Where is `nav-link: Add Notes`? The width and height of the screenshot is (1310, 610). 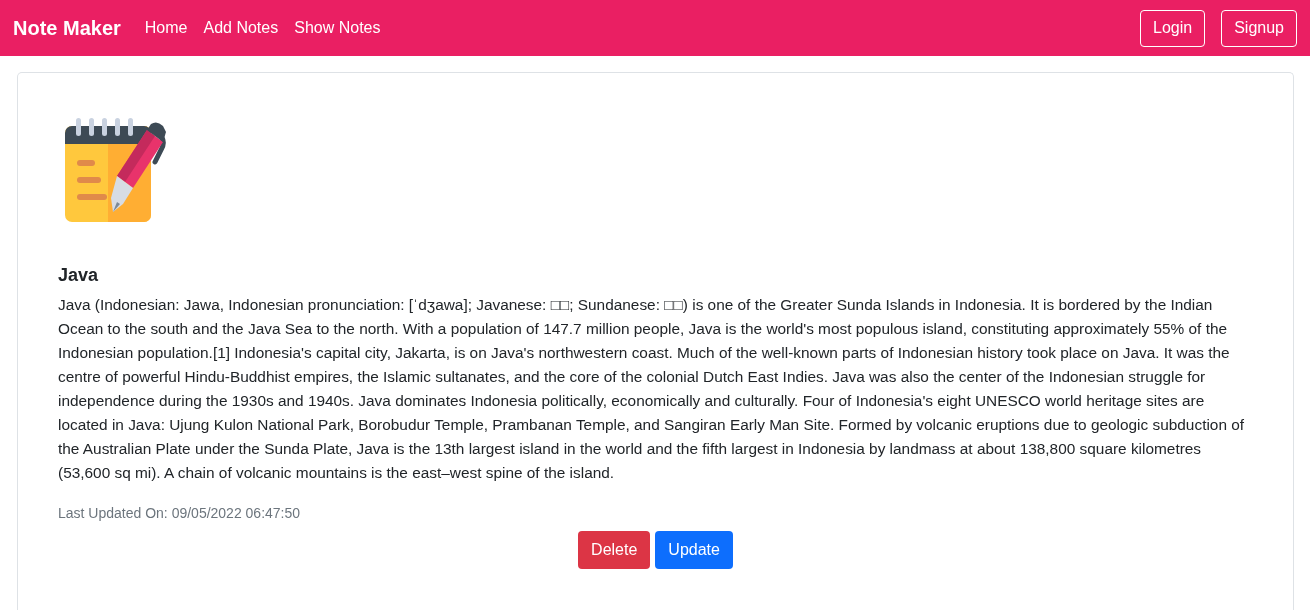 nav-link: Add Notes is located at coordinates (241, 28).